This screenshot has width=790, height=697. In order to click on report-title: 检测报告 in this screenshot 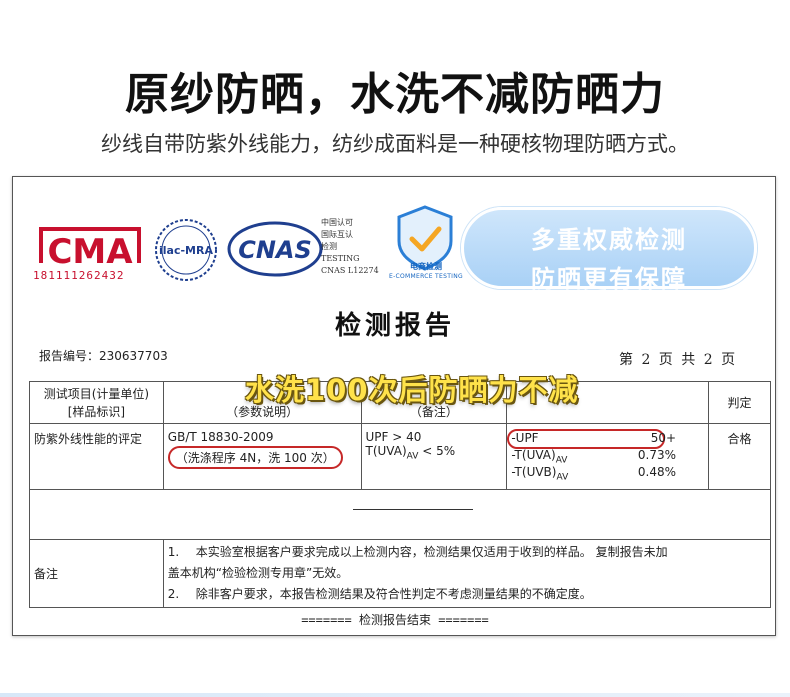, I will do `click(394, 326)`.